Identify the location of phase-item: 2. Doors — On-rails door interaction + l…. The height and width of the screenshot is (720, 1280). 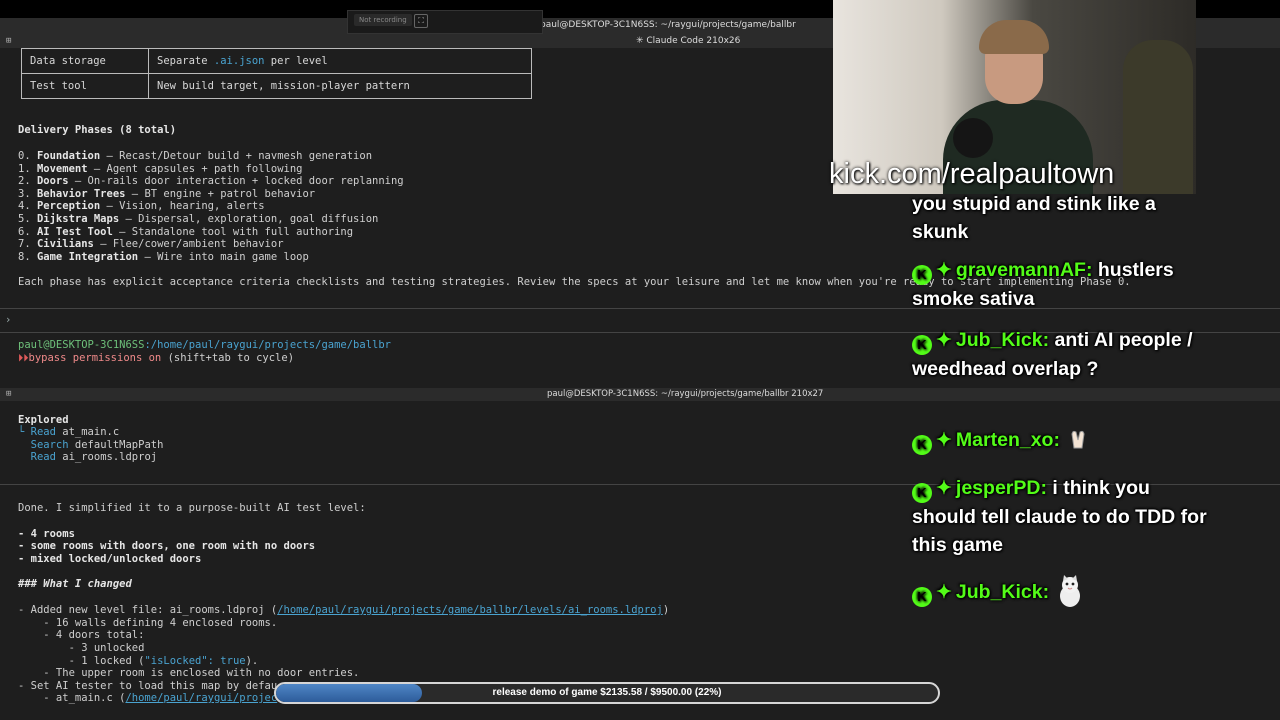
(211, 181).